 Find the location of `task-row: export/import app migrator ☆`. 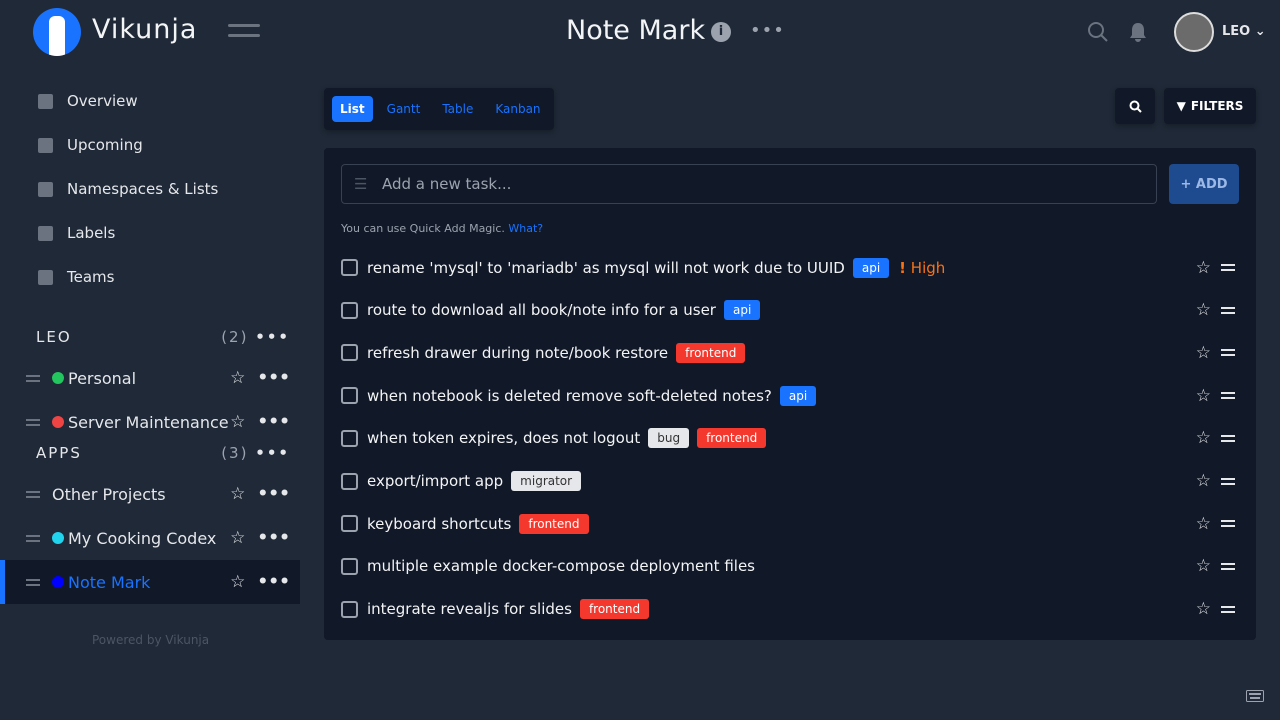

task-row: export/import app migrator ☆ is located at coordinates (790, 481).